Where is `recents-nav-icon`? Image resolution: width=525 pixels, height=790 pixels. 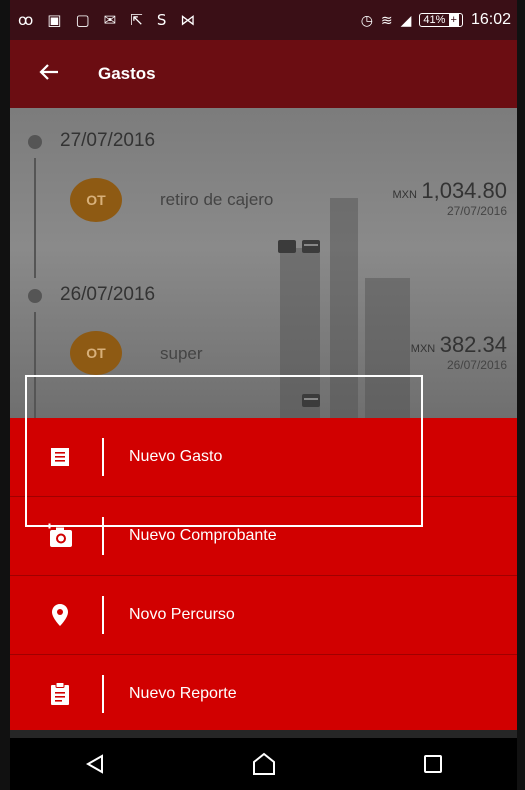 recents-nav-icon is located at coordinates (433, 764).